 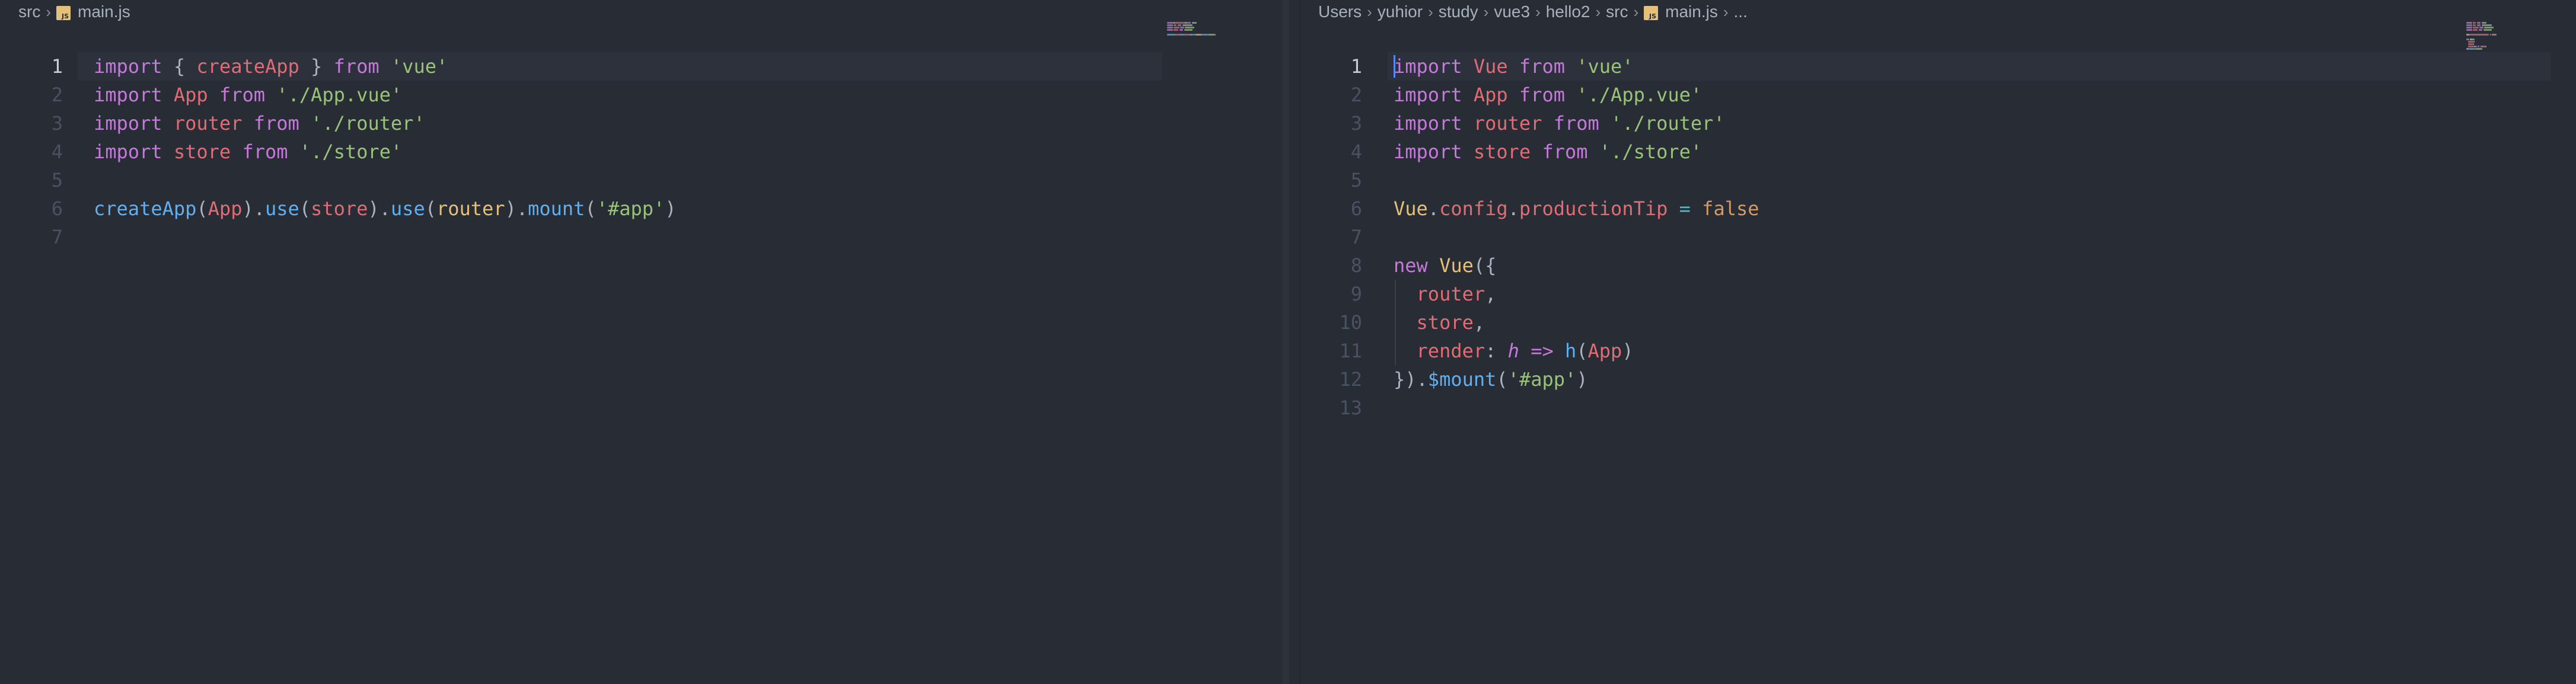 What do you see at coordinates (1340, 11) in the screenshot?
I see `breadcrumb-item: Users` at bounding box center [1340, 11].